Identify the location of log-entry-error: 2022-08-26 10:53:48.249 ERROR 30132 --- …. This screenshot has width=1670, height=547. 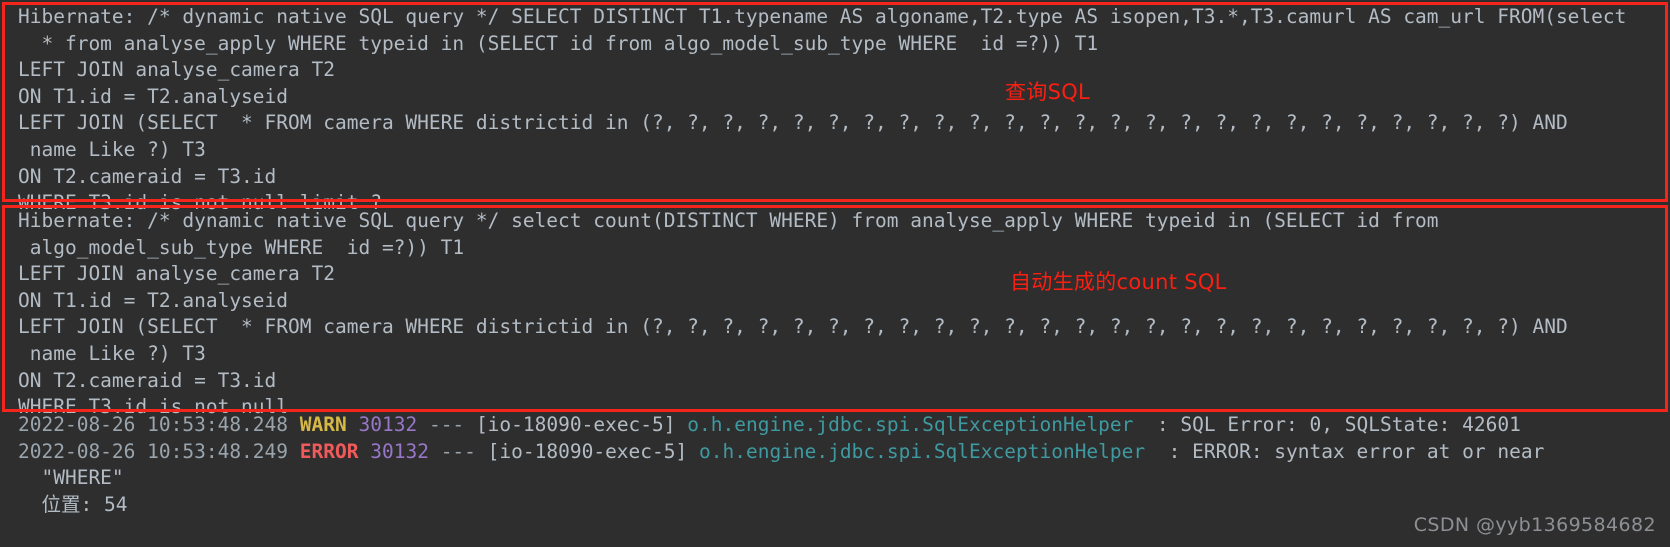
(835, 452).